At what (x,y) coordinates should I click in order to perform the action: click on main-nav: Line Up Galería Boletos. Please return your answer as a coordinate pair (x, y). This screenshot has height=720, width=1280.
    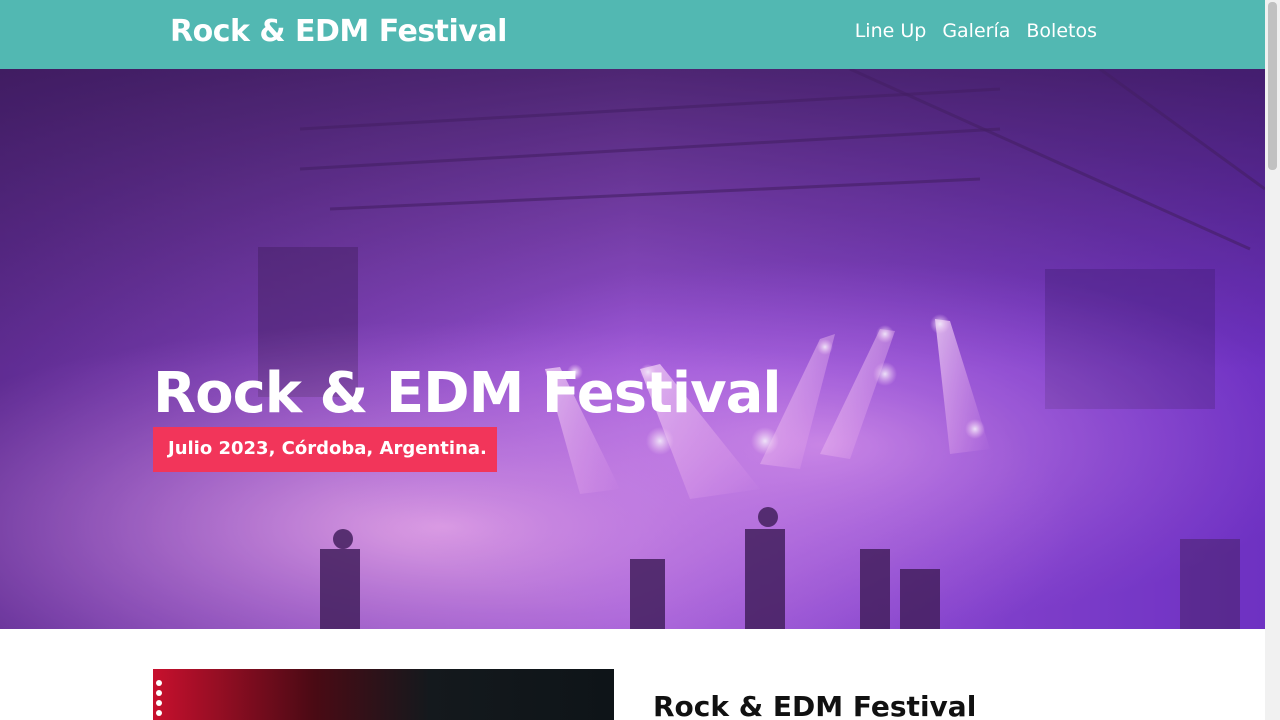
    Looking at the image, I should click on (976, 31).